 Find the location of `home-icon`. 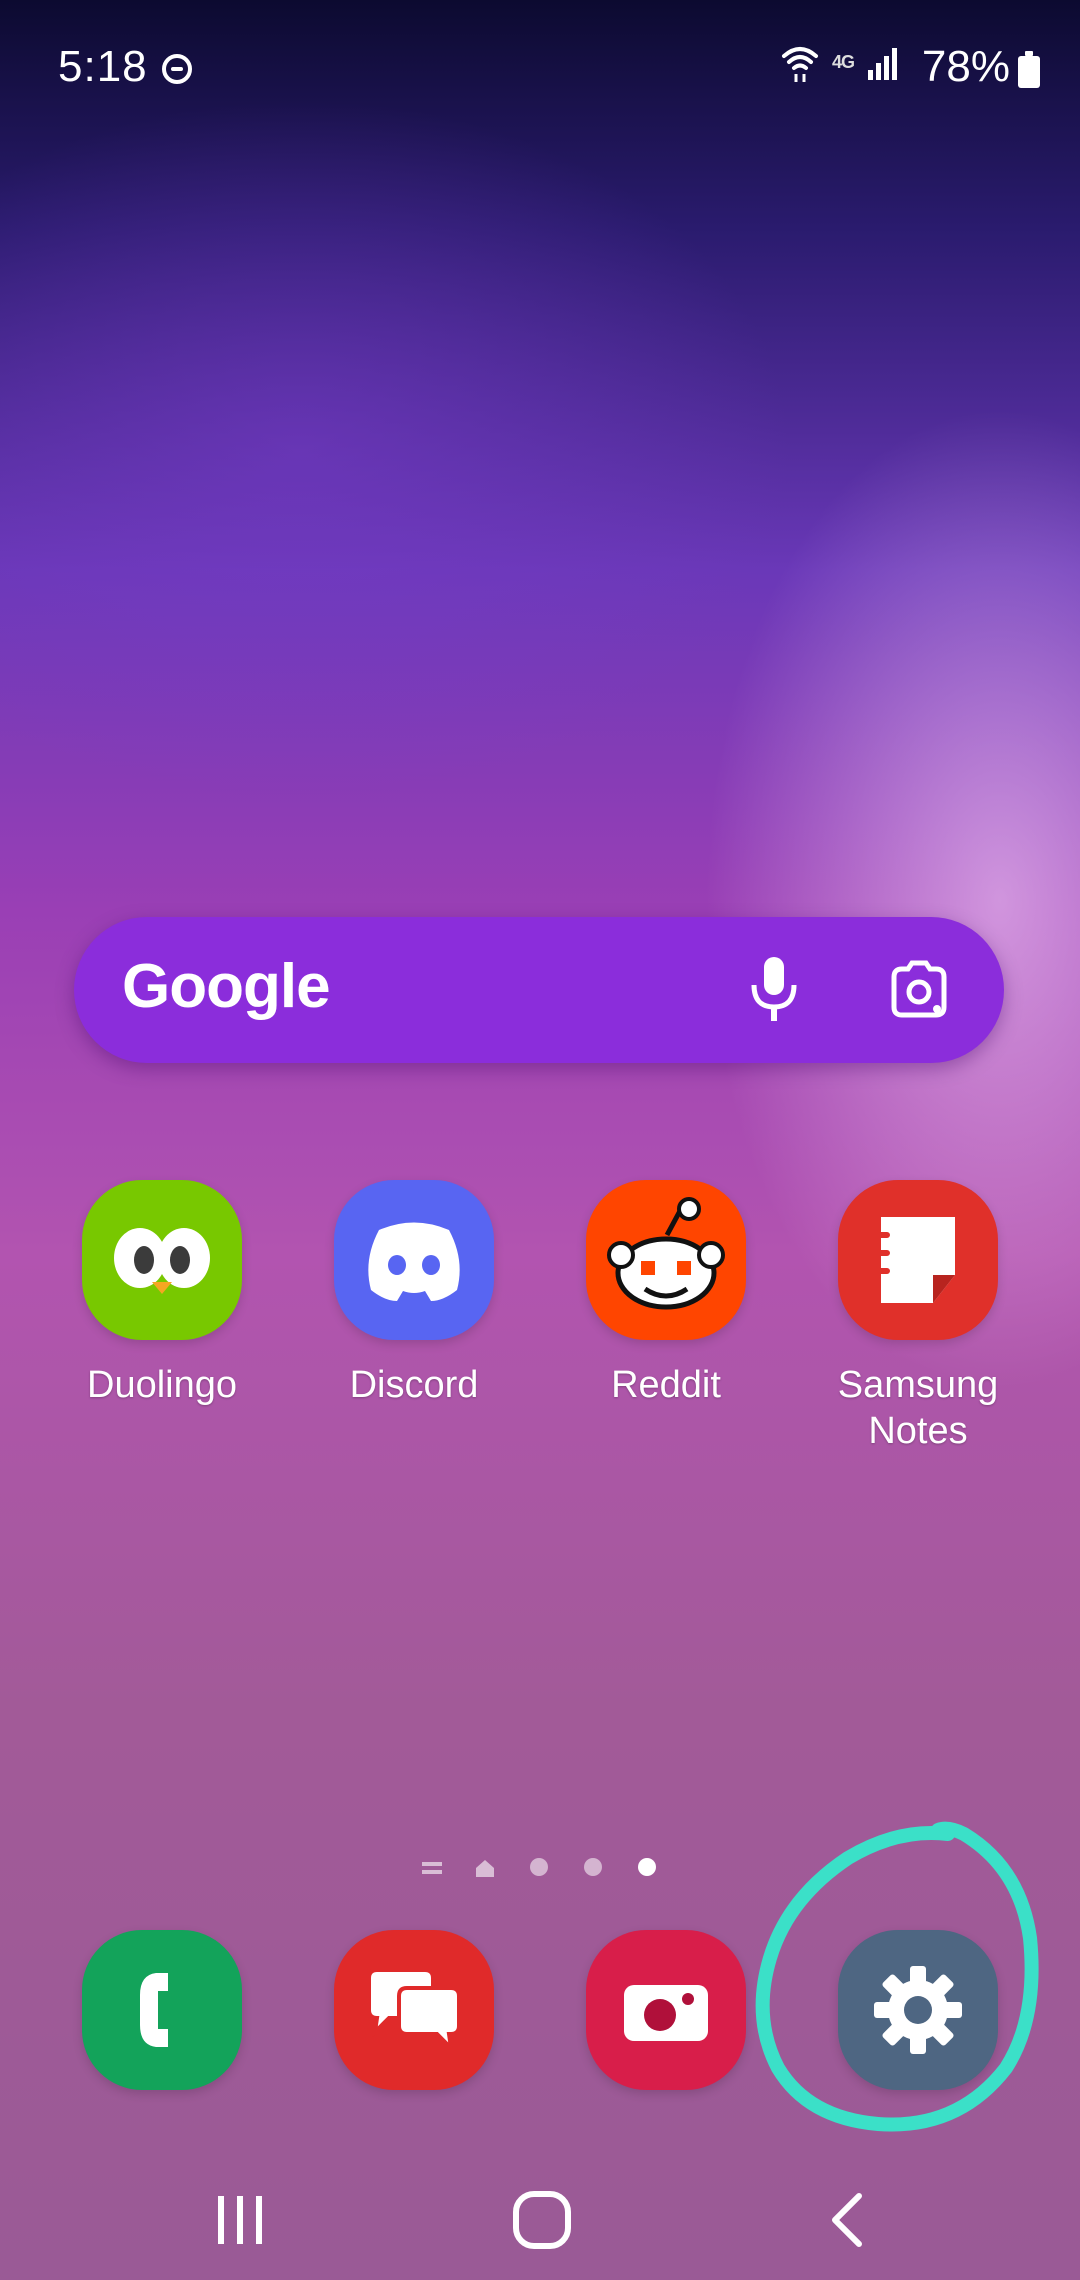

home-icon is located at coordinates (542, 2220).